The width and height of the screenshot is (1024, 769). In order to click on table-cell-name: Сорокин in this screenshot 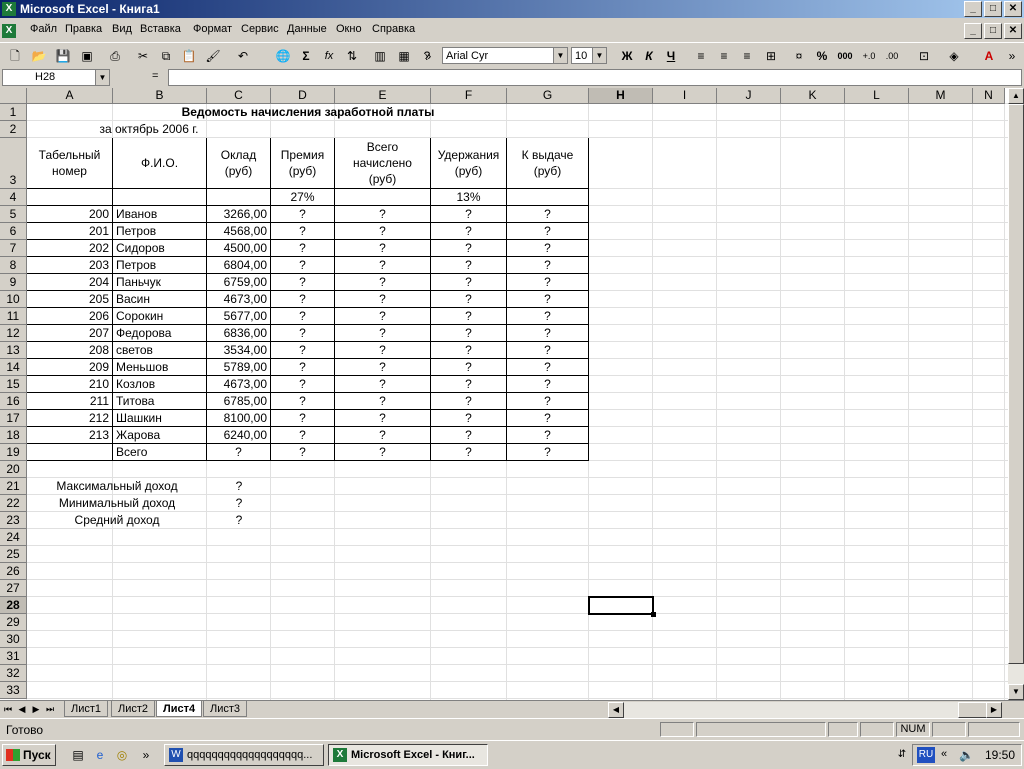, I will do `click(160, 316)`.